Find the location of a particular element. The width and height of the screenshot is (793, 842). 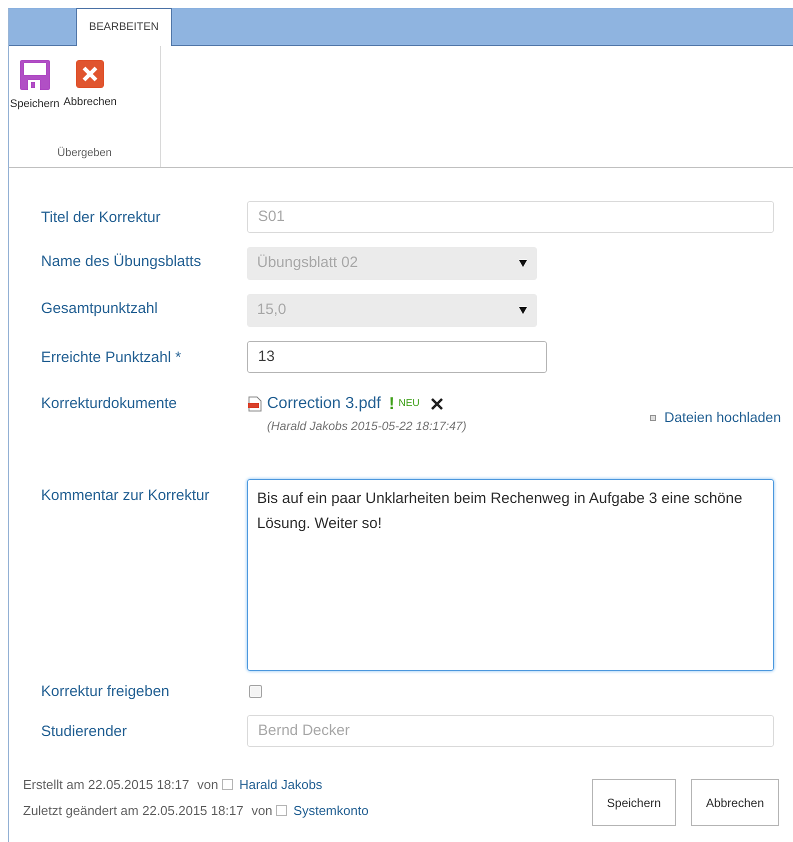

save-icon is located at coordinates (35, 75).